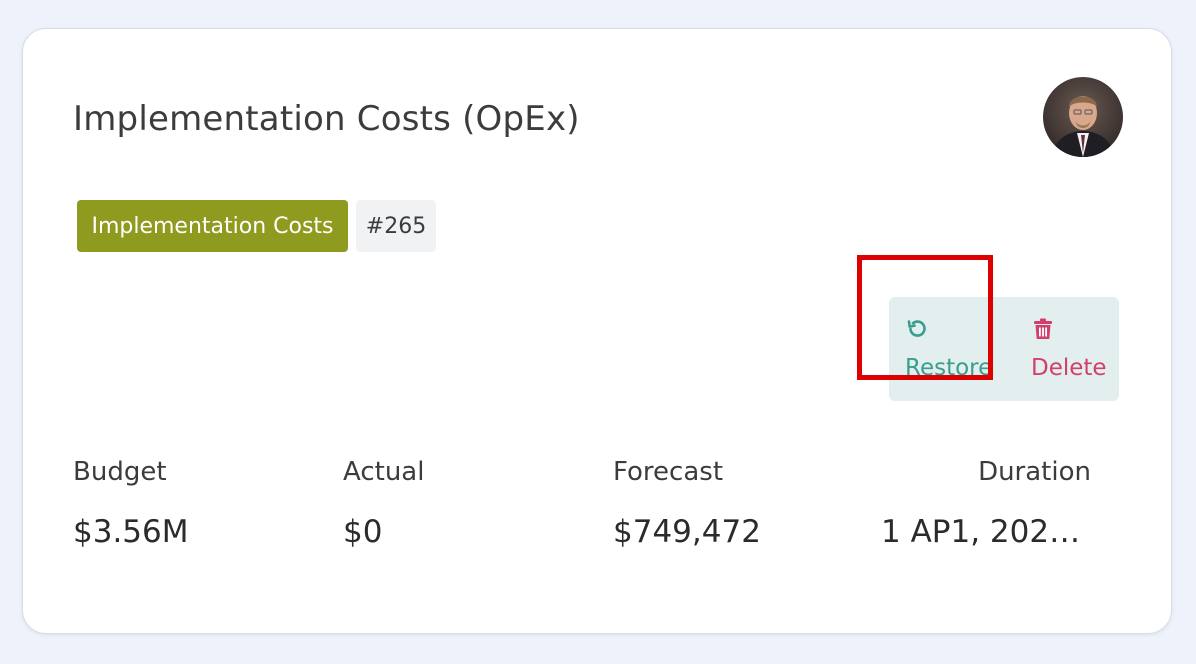 The height and width of the screenshot is (664, 1196). I want to click on forecast-value: $749,472, so click(687, 532).